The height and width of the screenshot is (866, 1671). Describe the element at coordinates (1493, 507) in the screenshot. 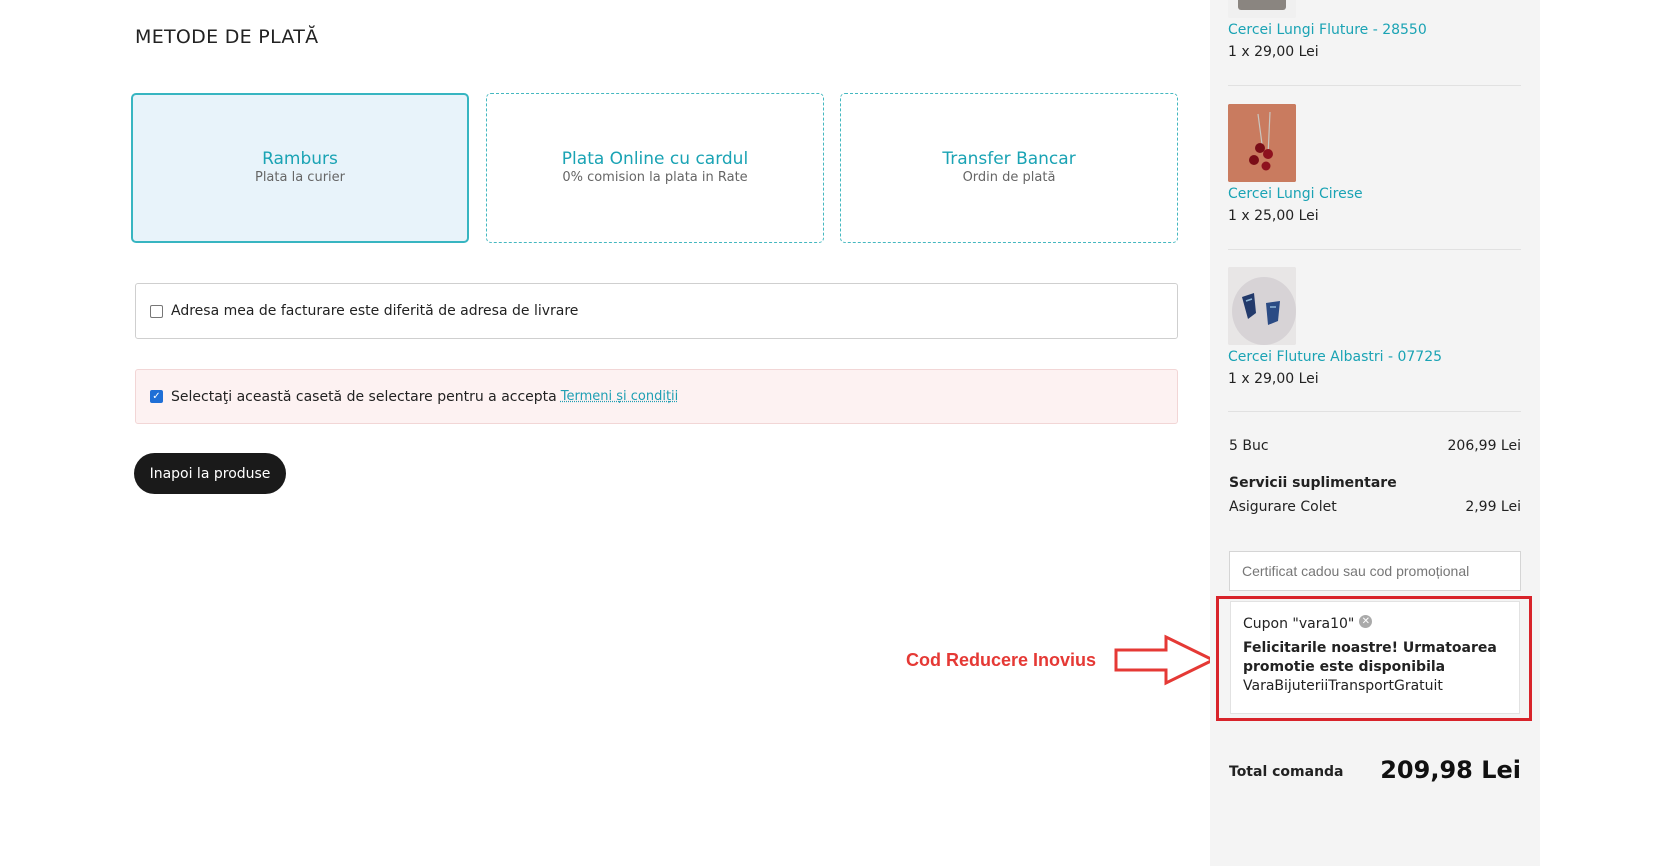

I see `insurance-price: 2,99 Lei` at that location.